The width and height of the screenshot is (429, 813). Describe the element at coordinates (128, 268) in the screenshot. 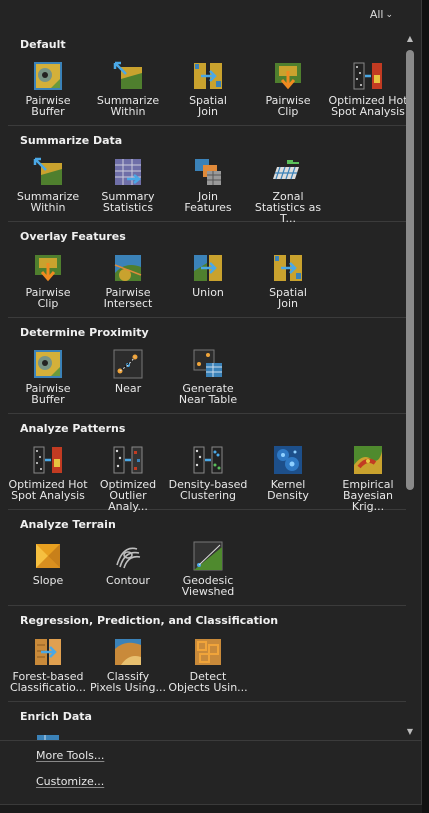

I see `pairwise-intersect-icon` at that location.